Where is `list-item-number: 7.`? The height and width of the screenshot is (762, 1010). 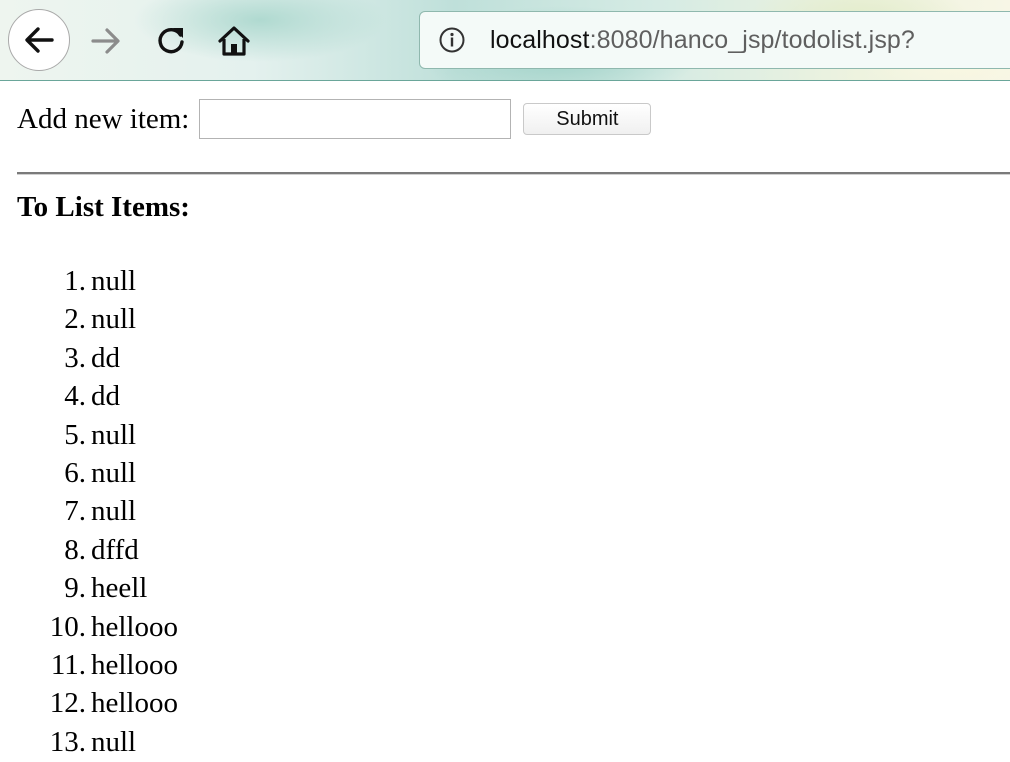 list-item-number: 7. is located at coordinates (75, 511).